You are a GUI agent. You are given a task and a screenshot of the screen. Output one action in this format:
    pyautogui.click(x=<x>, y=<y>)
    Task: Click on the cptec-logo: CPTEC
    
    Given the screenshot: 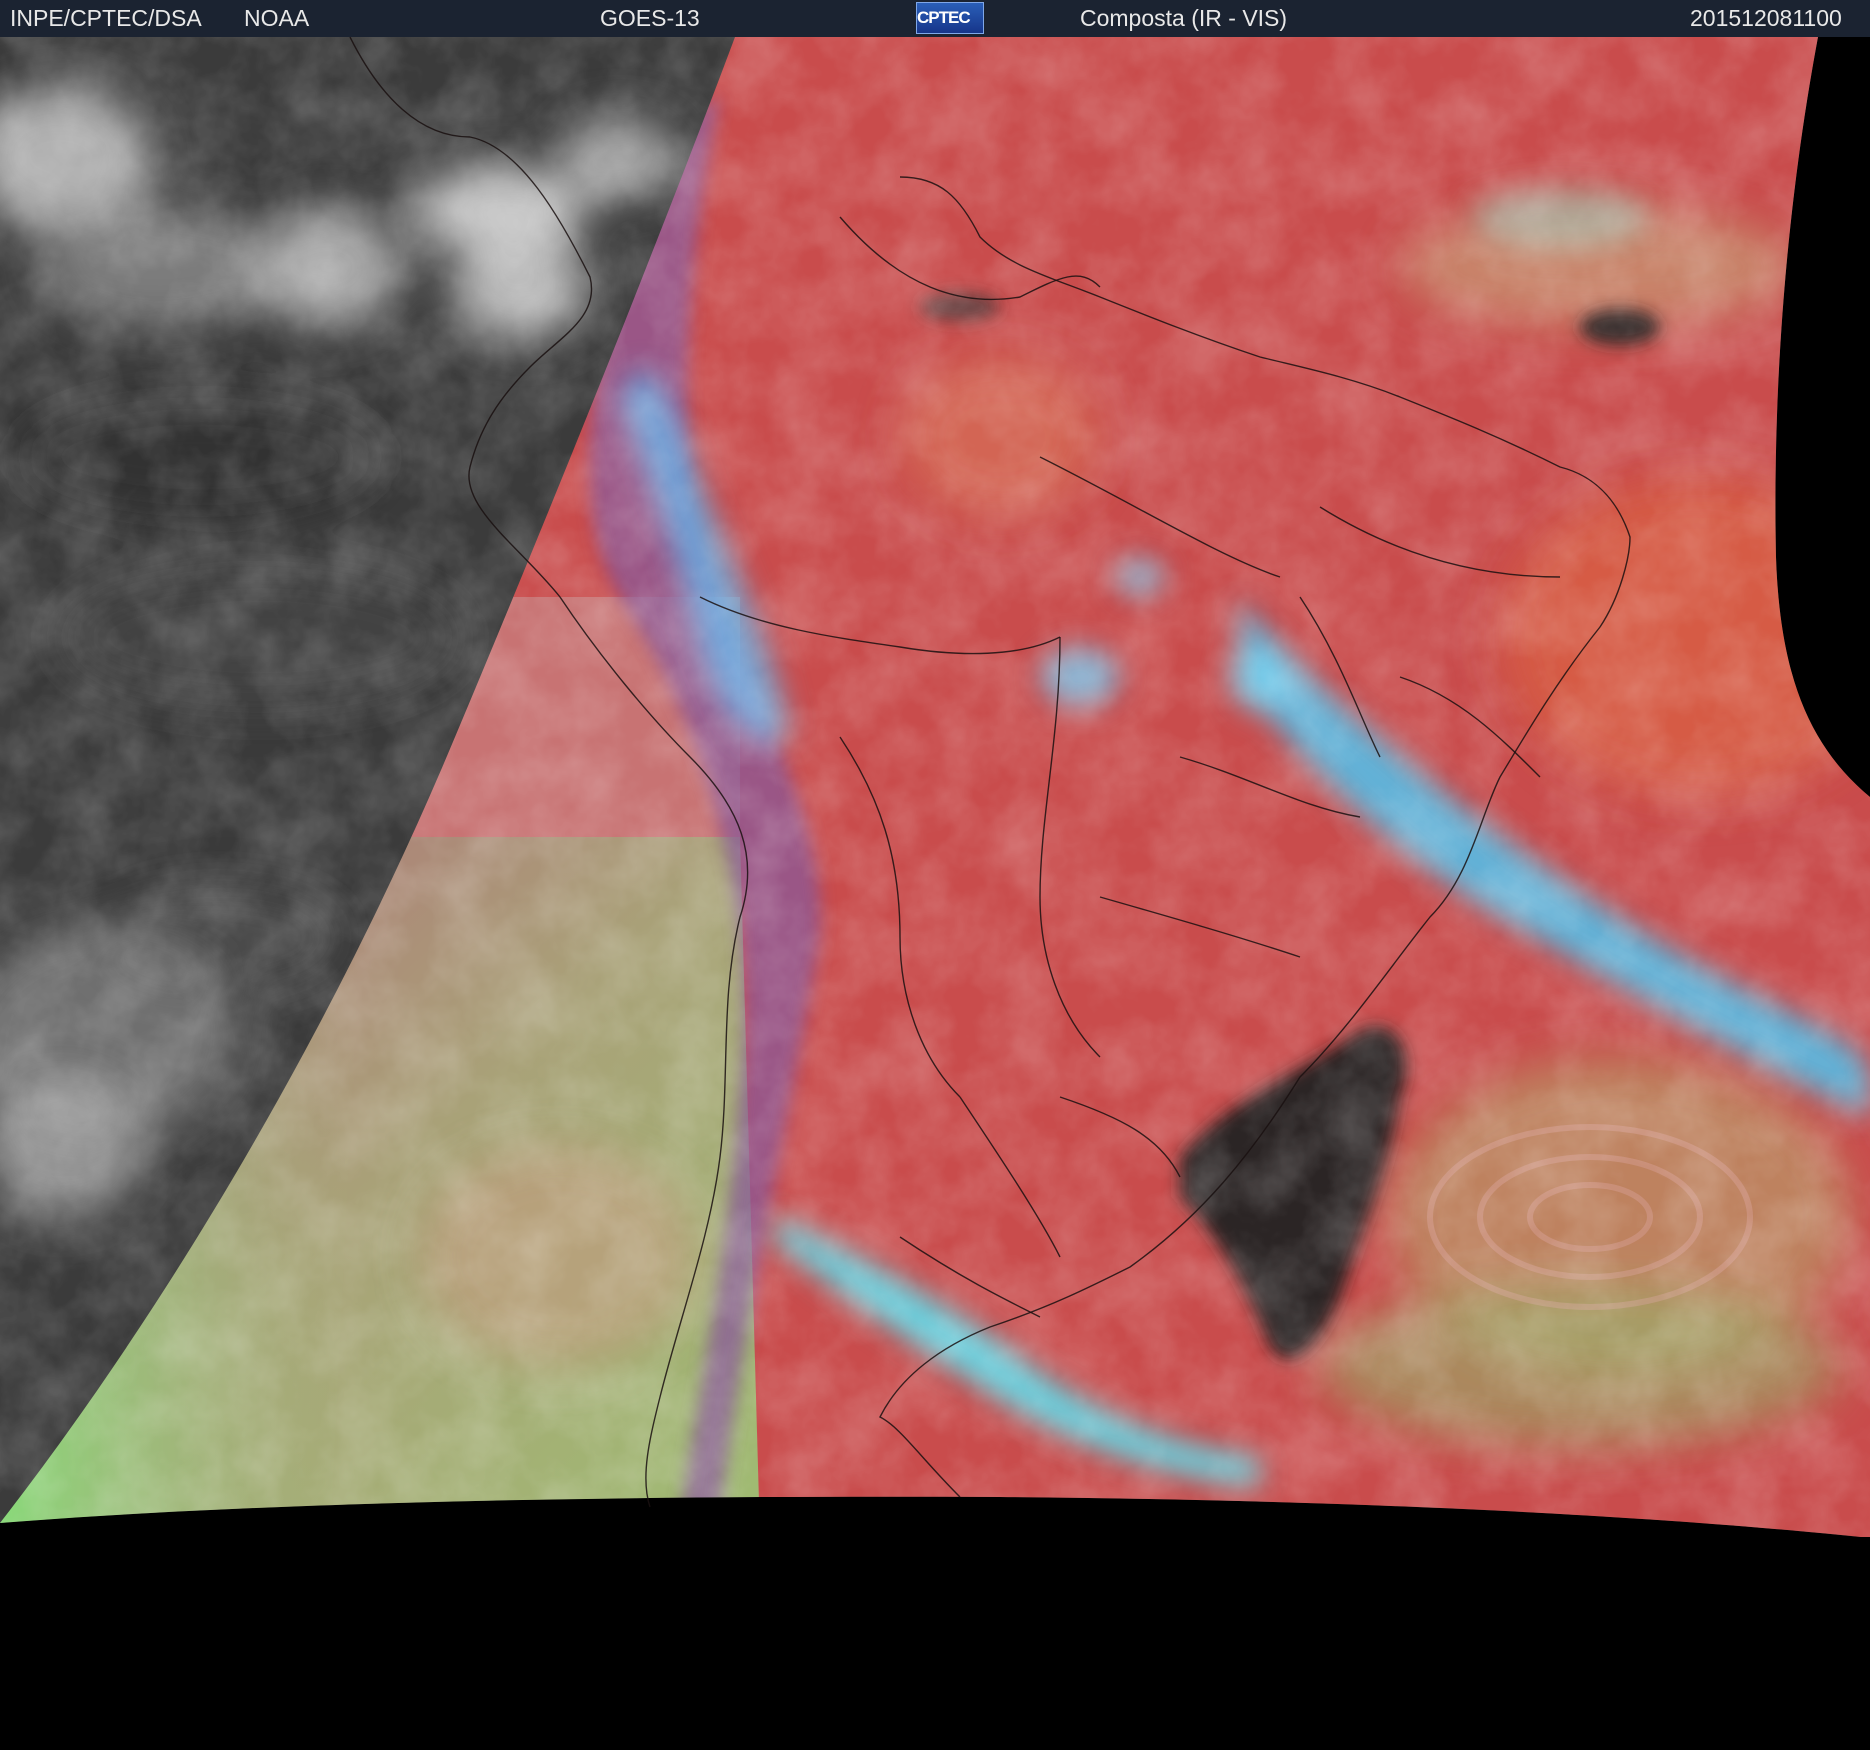 What is the action you would take?
    pyautogui.click(x=950, y=18)
    